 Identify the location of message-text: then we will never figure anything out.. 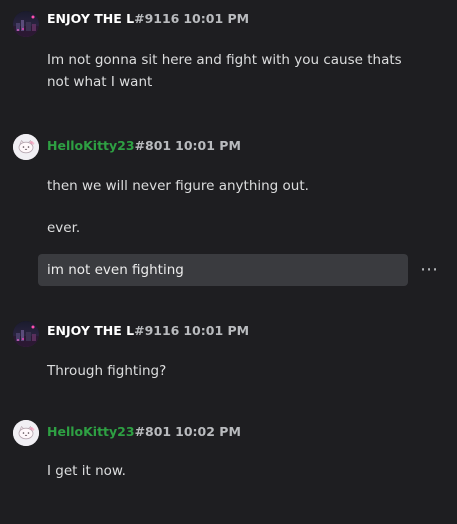
(178, 186).